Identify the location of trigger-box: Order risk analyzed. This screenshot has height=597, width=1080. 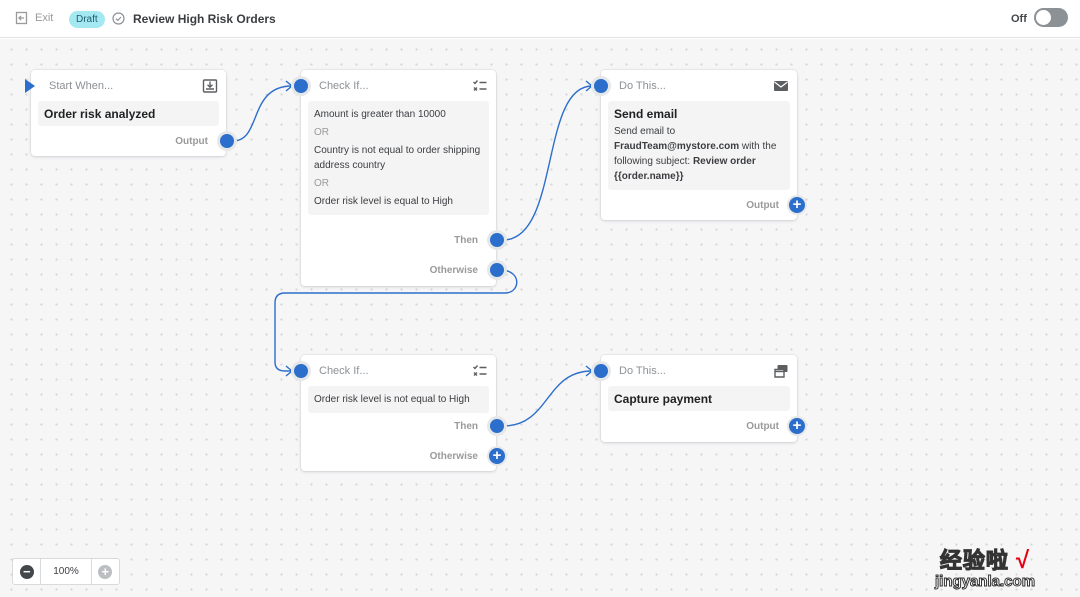
(128, 113).